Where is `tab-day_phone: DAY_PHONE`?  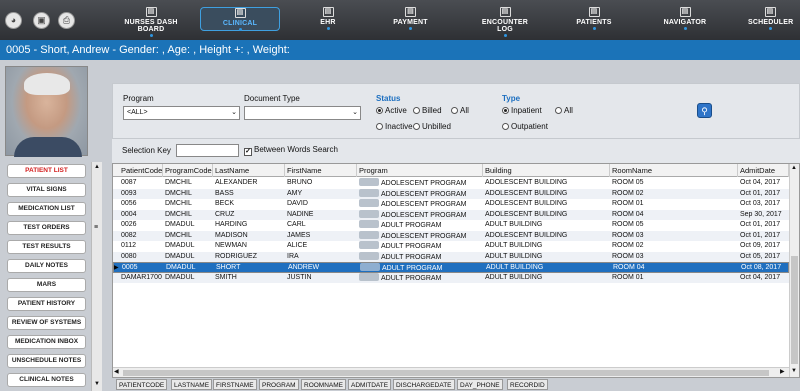
tab-day_phone: DAY_PHONE is located at coordinates (480, 384).